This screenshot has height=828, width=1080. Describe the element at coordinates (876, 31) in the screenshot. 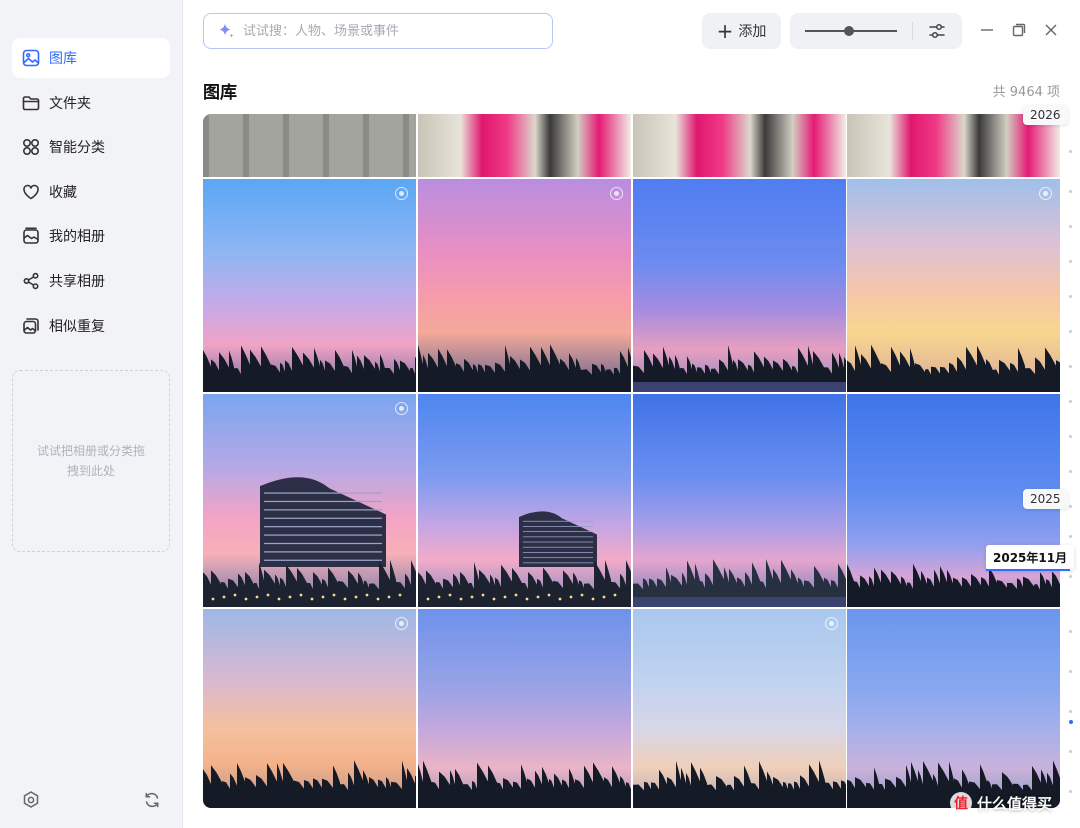

I see `zoom-control` at that location.